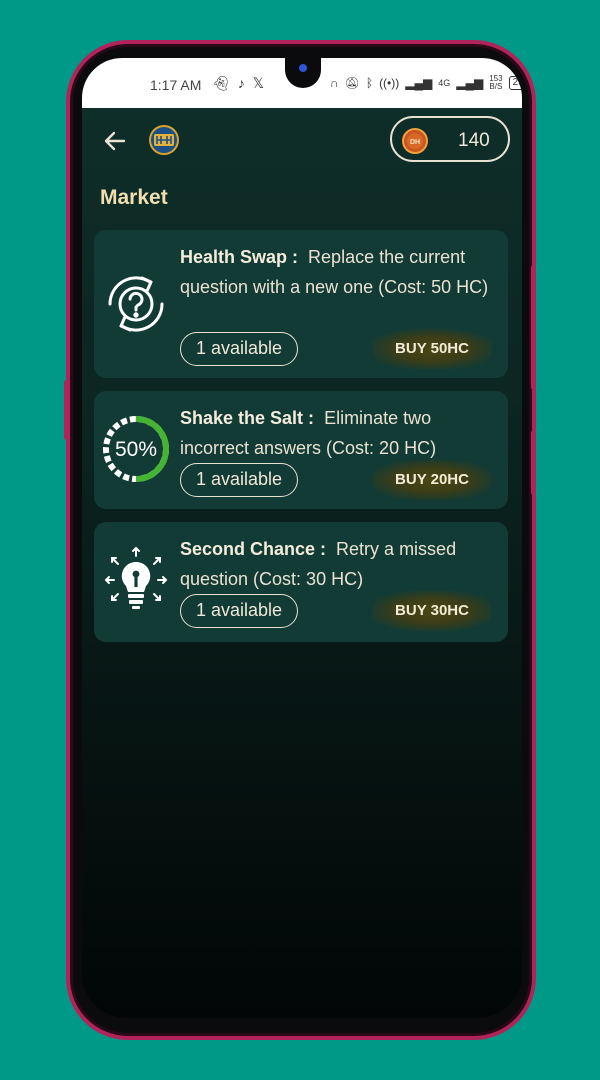 This screenshot has width=600, height=1080. I want to click on battery-icon: 25, so click(515, 83).